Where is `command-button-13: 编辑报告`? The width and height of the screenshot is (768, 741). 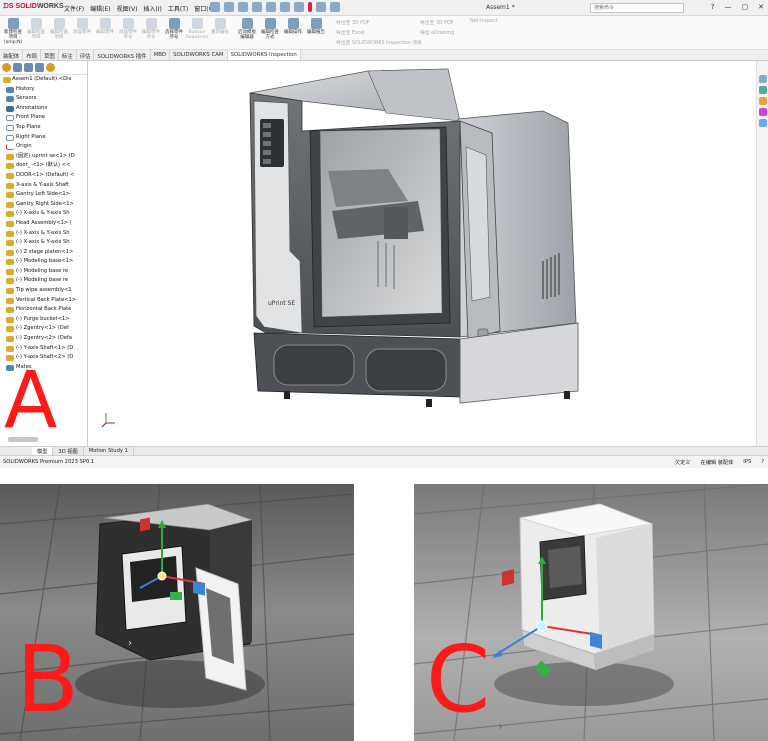 command-button-13: 编辑报告 is located at coordinates (316, 26).